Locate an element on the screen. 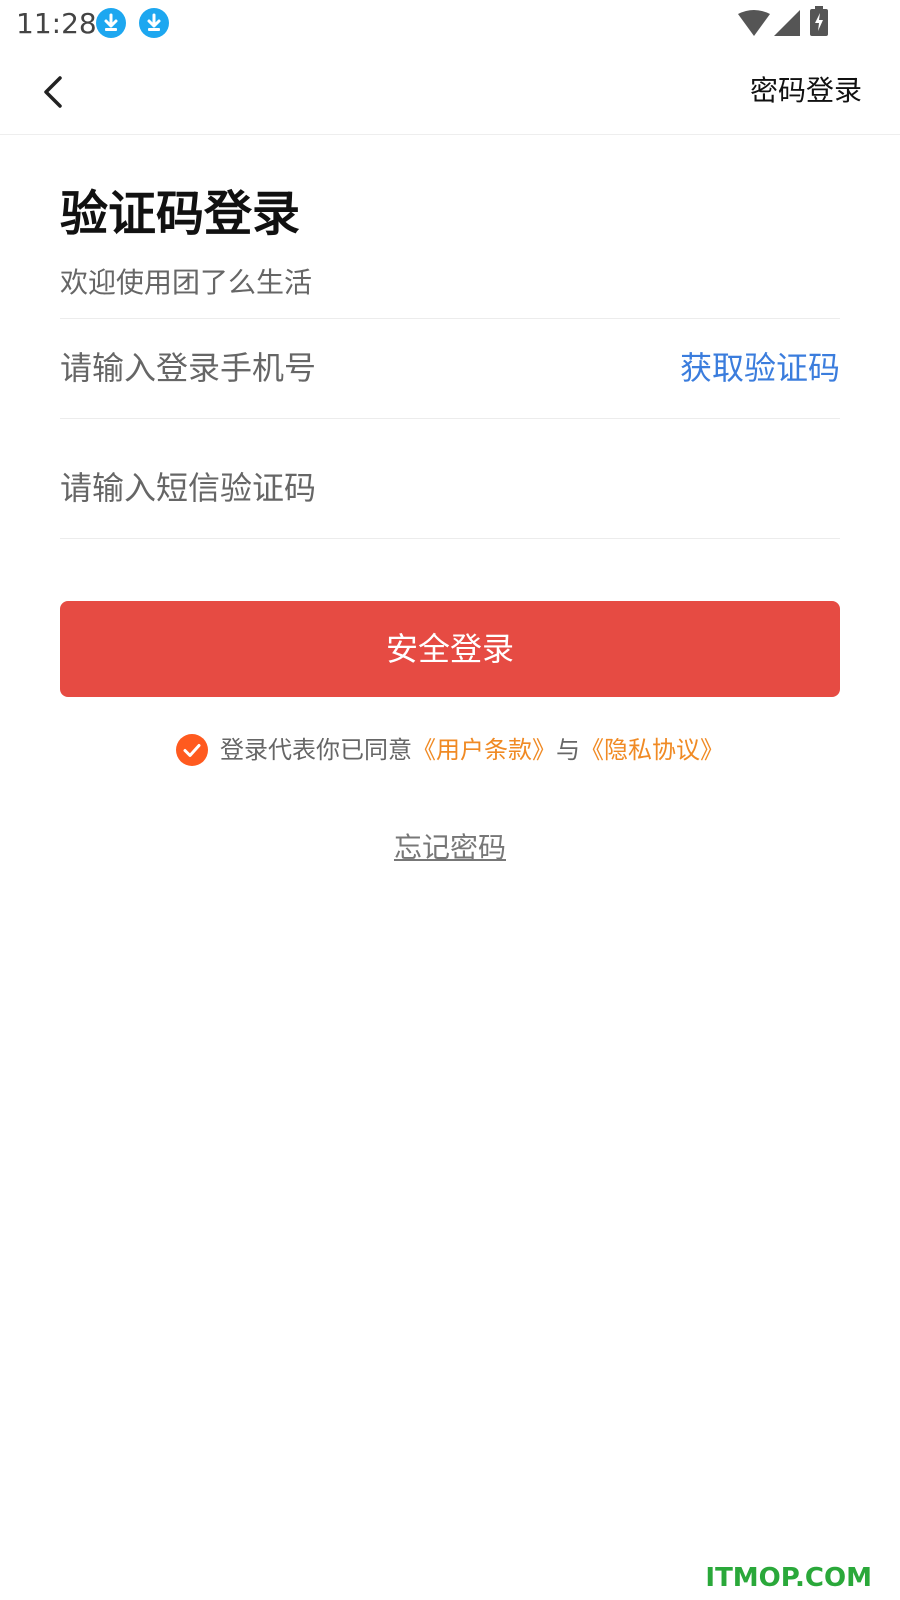 This screenshot has height=1600, width=900. agreement-conjunction: 与 is located at coordinates (568, 750).